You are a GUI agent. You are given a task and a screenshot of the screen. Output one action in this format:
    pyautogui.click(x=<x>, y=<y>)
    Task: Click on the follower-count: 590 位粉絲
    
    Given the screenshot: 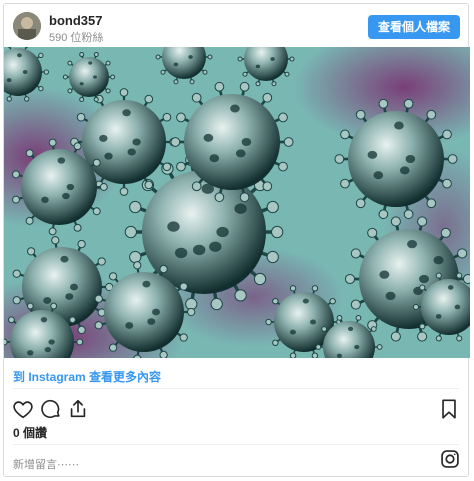 What is the action you would take?
    pyautogui.click(x=76, y=38)
    